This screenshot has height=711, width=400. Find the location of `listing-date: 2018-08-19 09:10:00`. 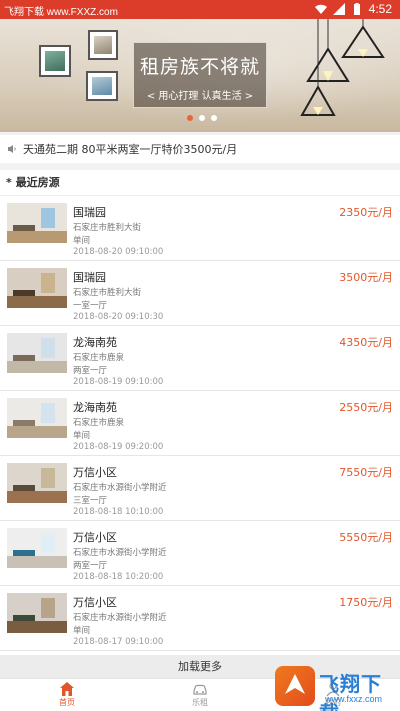

listing-date: 2018-08-19 09:10:00 is located at coordinates (118, 382).